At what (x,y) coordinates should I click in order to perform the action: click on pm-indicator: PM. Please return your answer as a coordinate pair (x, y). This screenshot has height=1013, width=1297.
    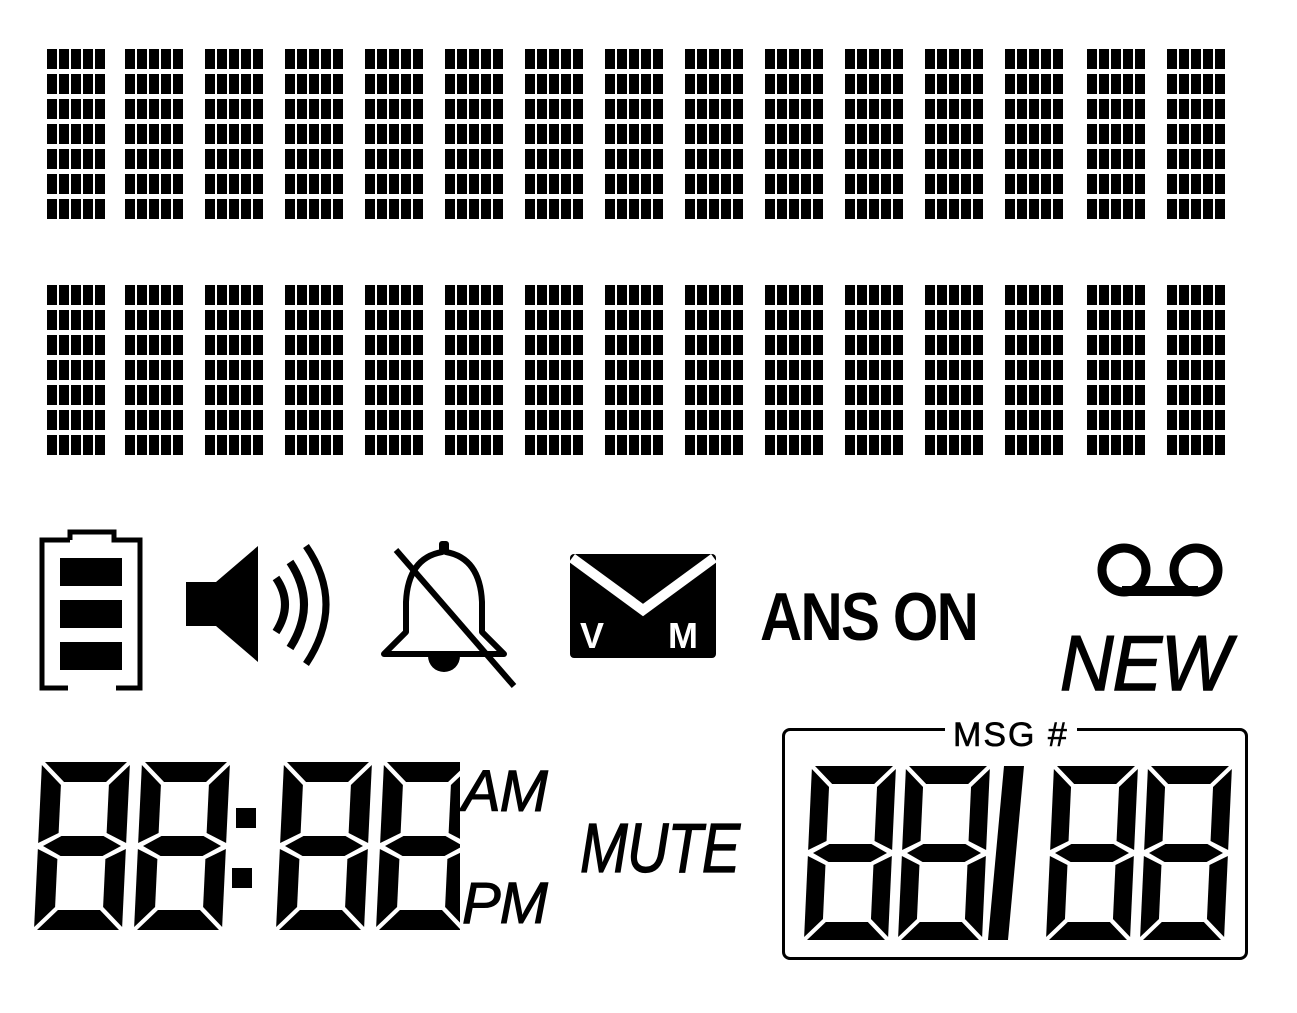
    Looking at the image, I should click on (505, 904).